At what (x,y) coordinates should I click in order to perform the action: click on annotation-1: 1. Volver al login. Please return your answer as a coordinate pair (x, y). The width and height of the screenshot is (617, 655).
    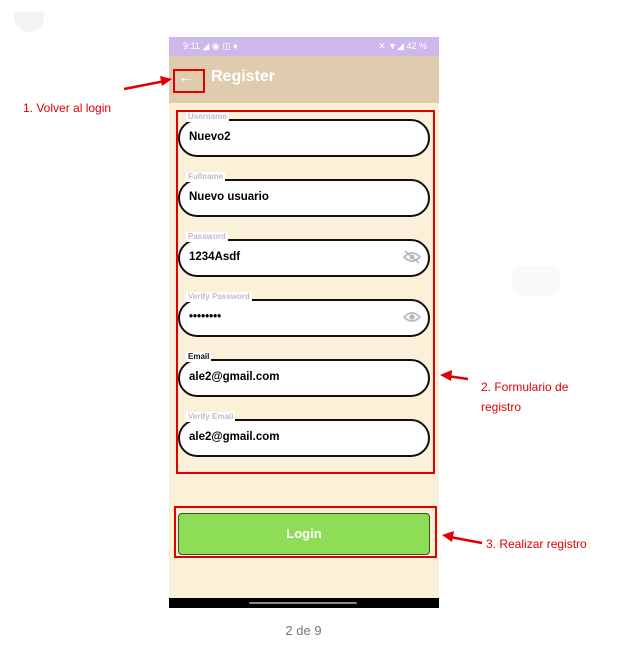
    Looking at the image, I should click on (67, 108).